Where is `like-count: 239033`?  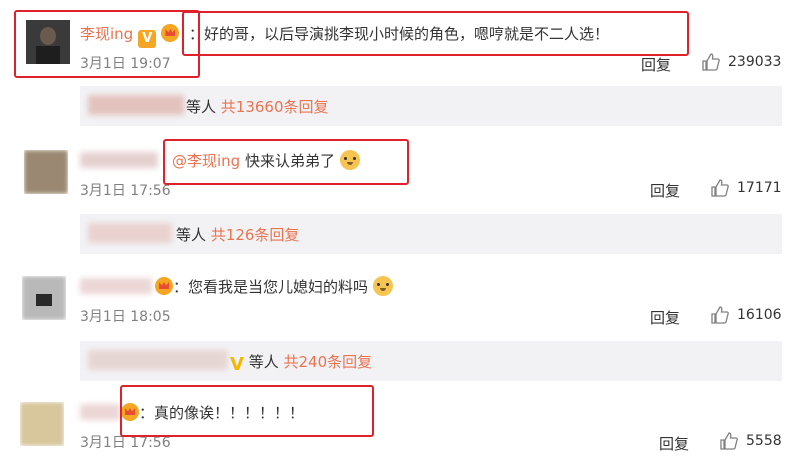
like-count: 239033 is located at coordinates (755, 62).